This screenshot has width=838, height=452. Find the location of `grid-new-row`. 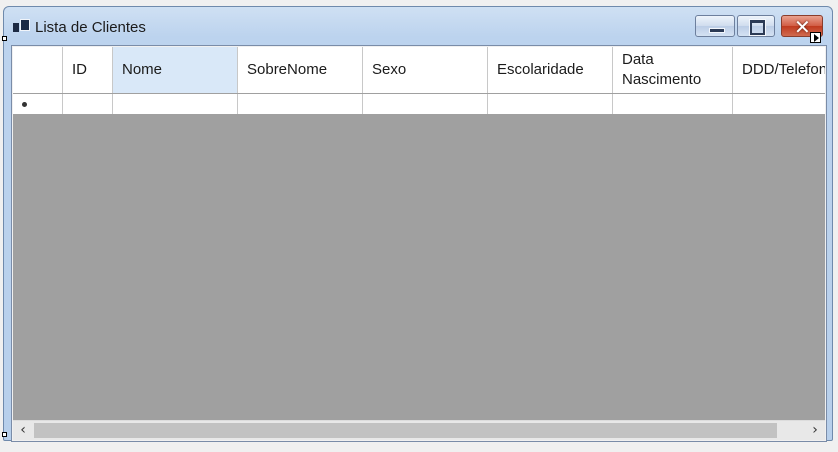

grid-new-row is located at coordinates (419, 104).